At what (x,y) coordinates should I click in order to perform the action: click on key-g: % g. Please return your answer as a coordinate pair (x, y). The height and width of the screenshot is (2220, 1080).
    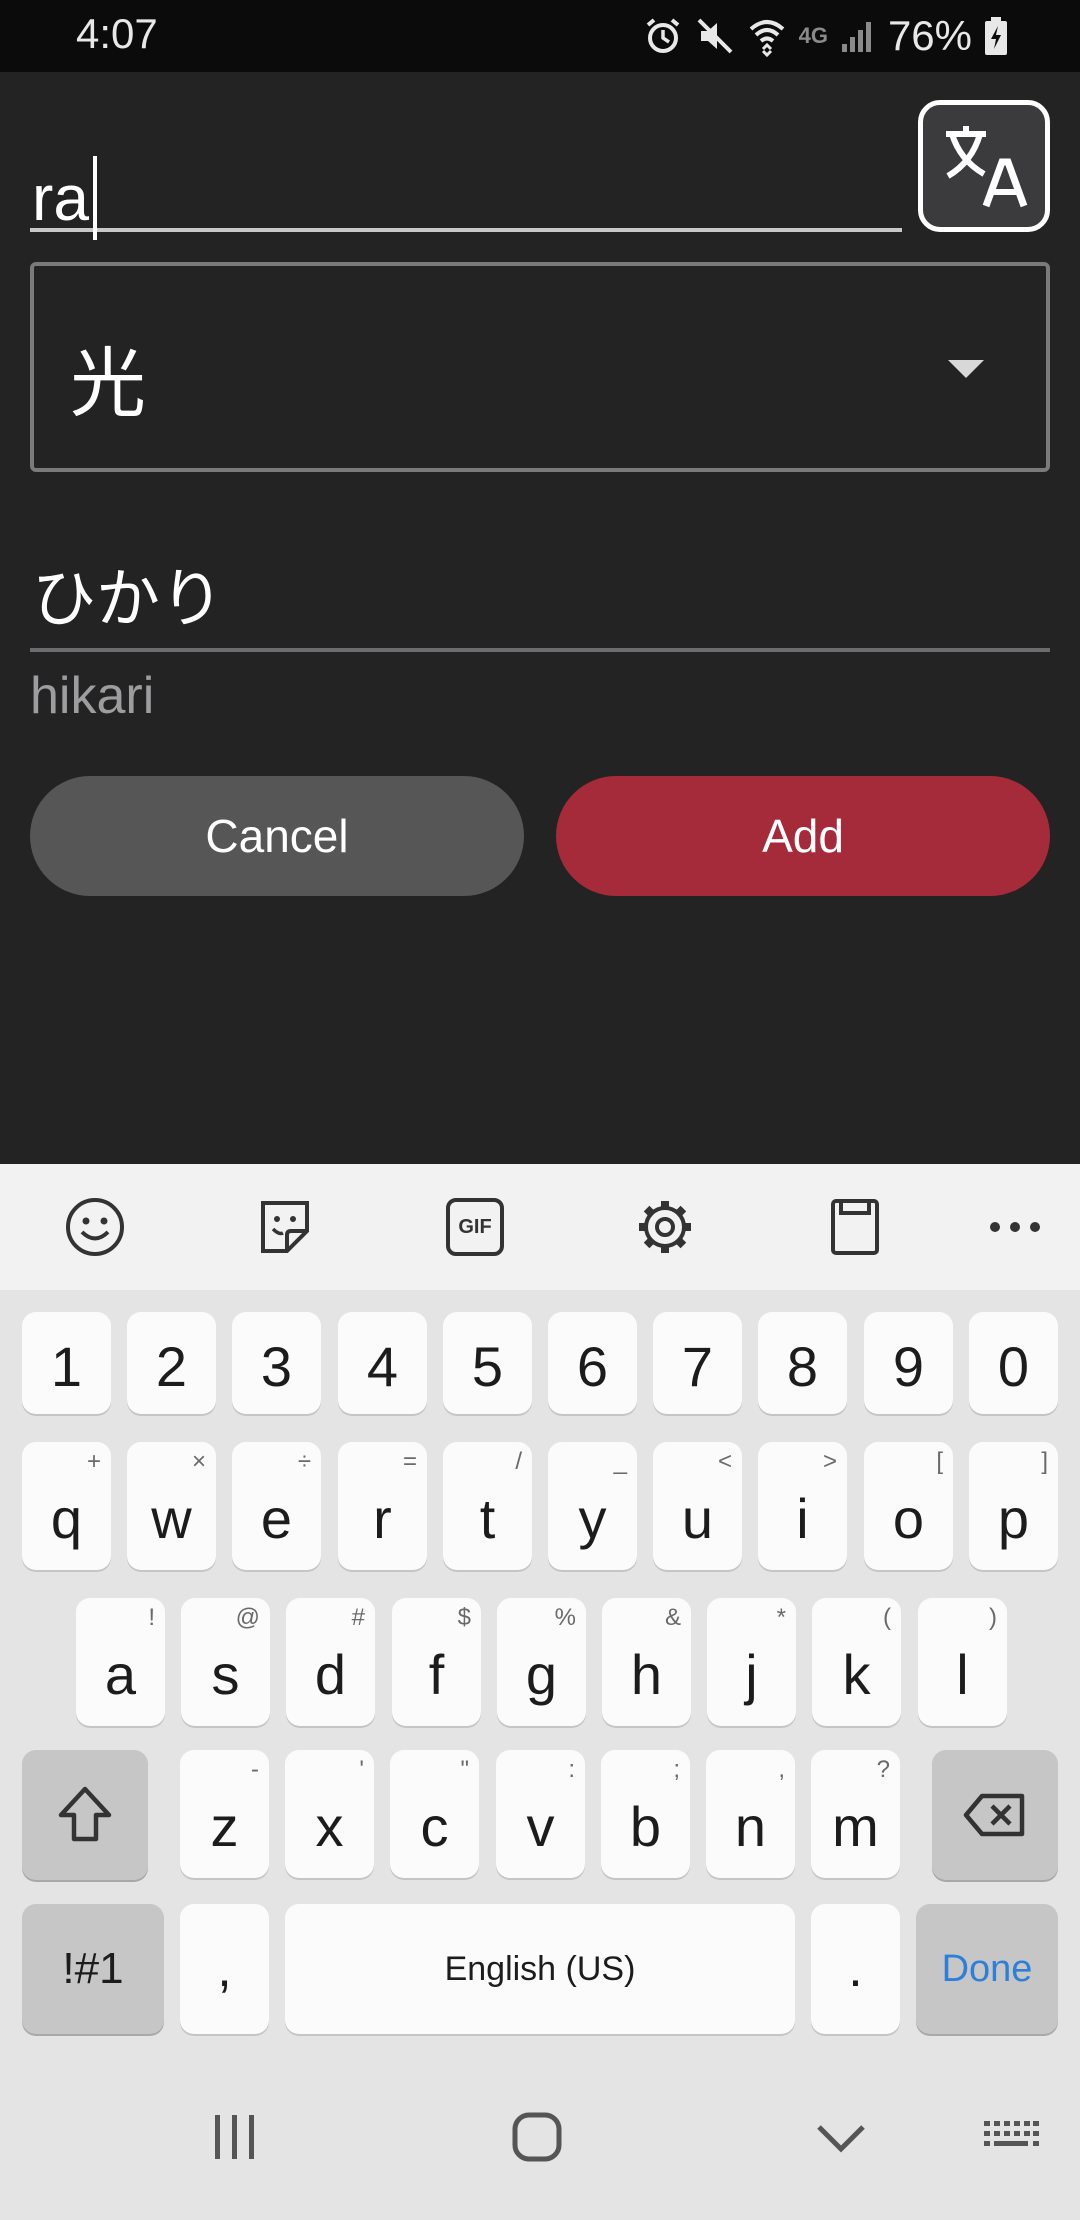
    Looking at the image, I should click on (541, 1662).